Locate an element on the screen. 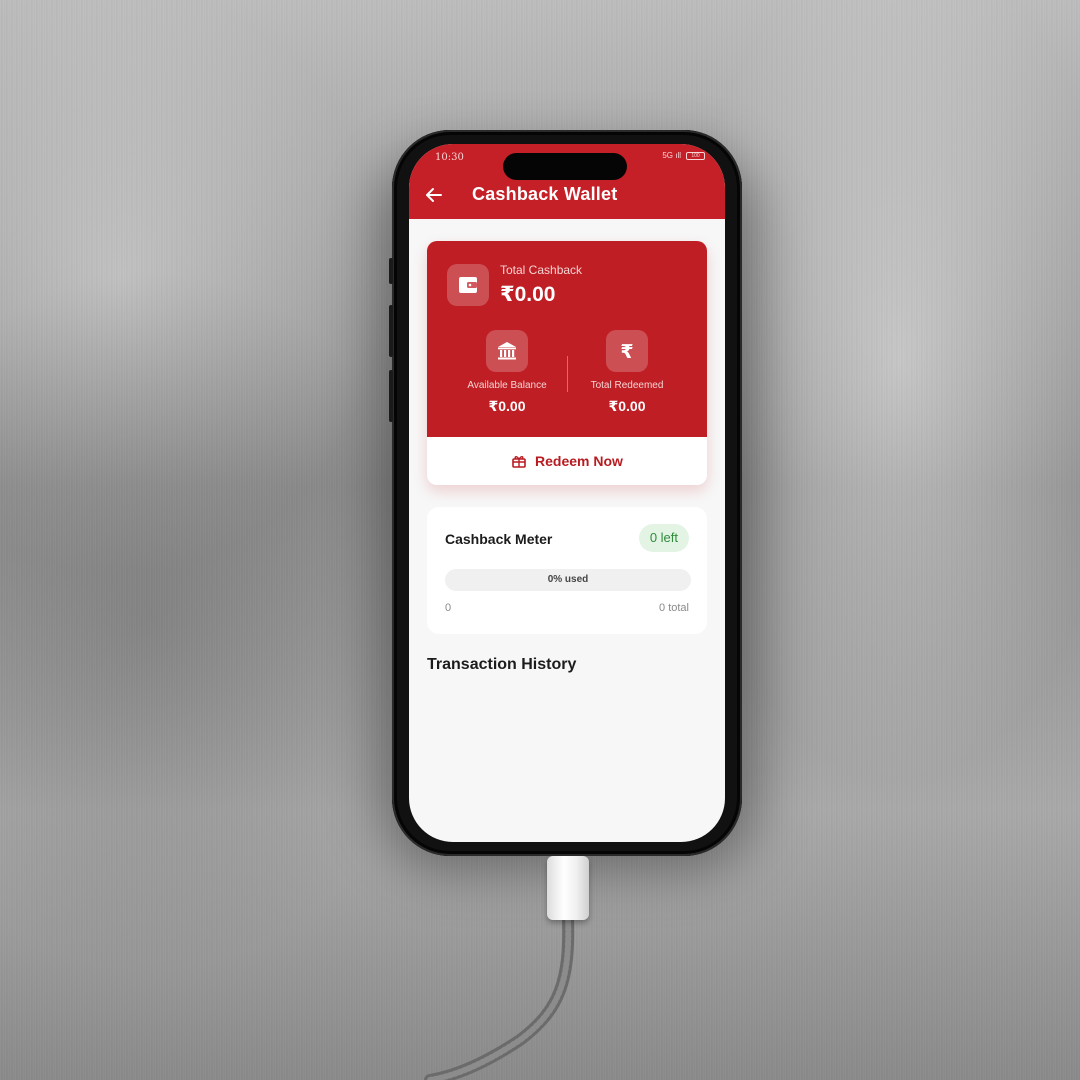  rupee-icon-container: ₹ is located at coordinates (627, 351).